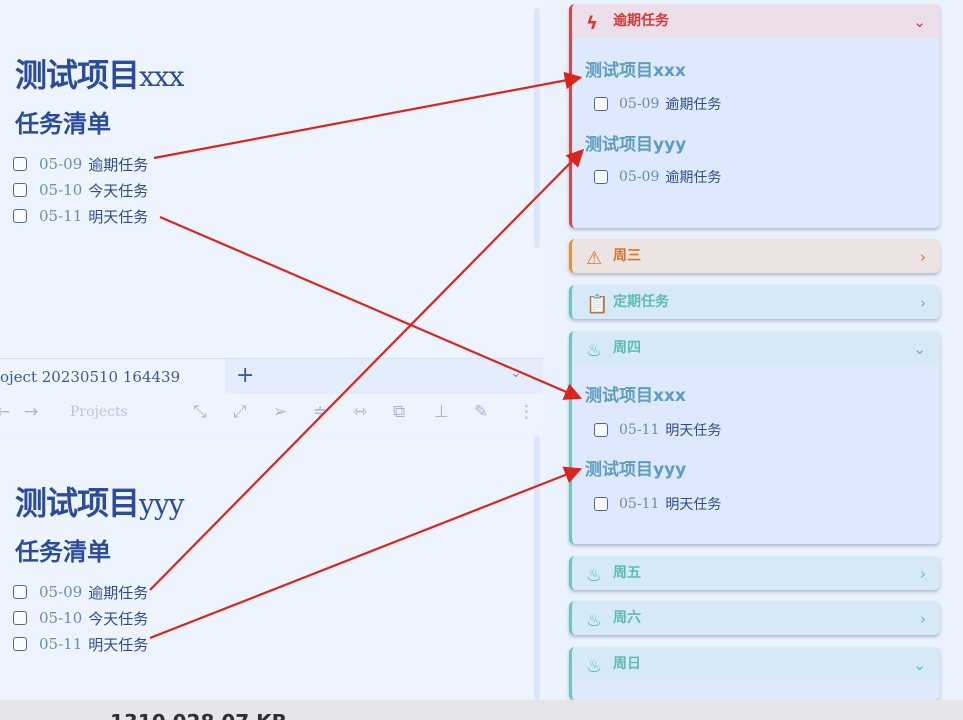  Describe the element at coordinates (592, 23) in the screenshot. I see `lightning-icon: ϟ` at that location.